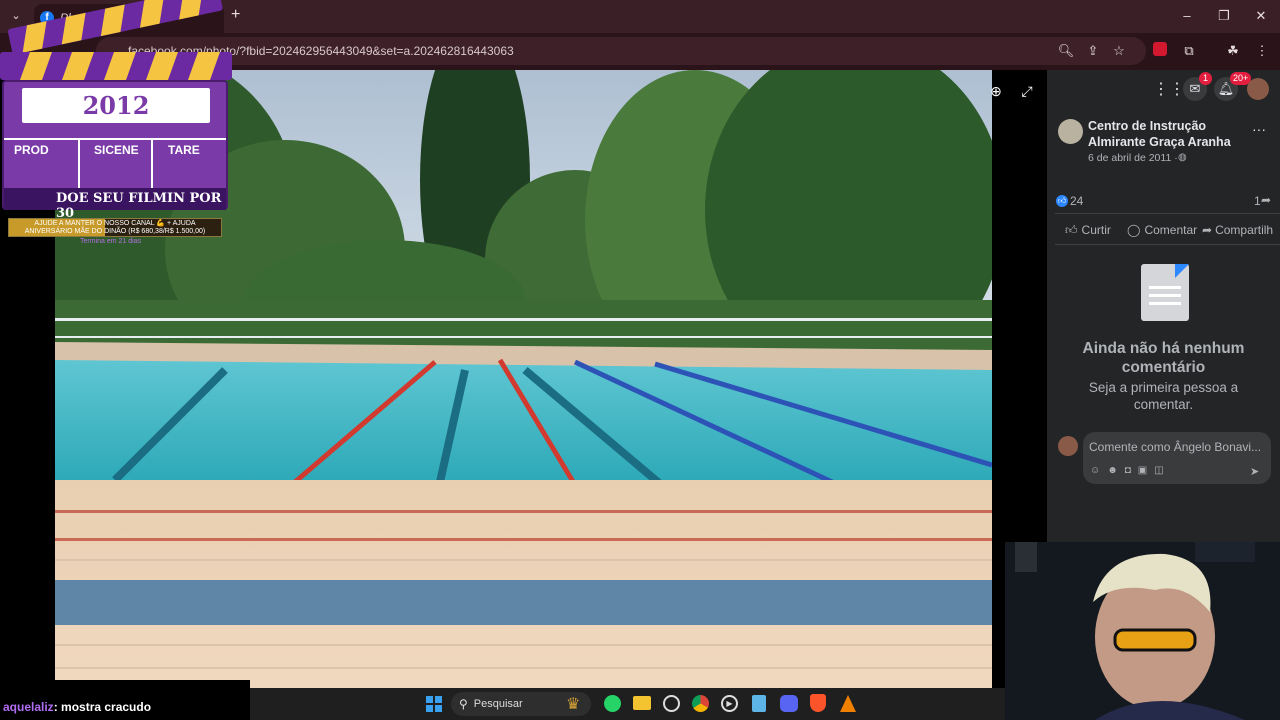 This screenshot has height=720, width=1280. What do you see at coordinates (1171, 230) in the screenshot?
I see `comment-button-label: Comentar` at bounding box center [1171, 230].